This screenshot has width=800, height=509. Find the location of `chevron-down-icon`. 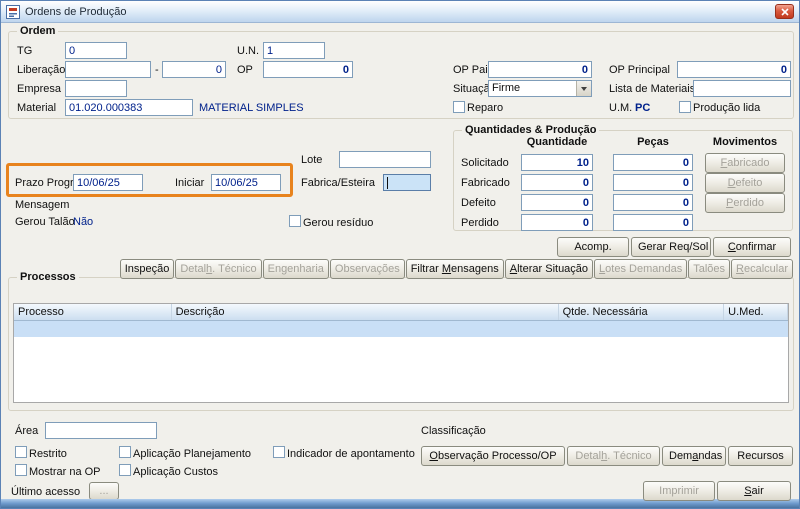

chevron-down-icon is located at coordinates (583, 88).